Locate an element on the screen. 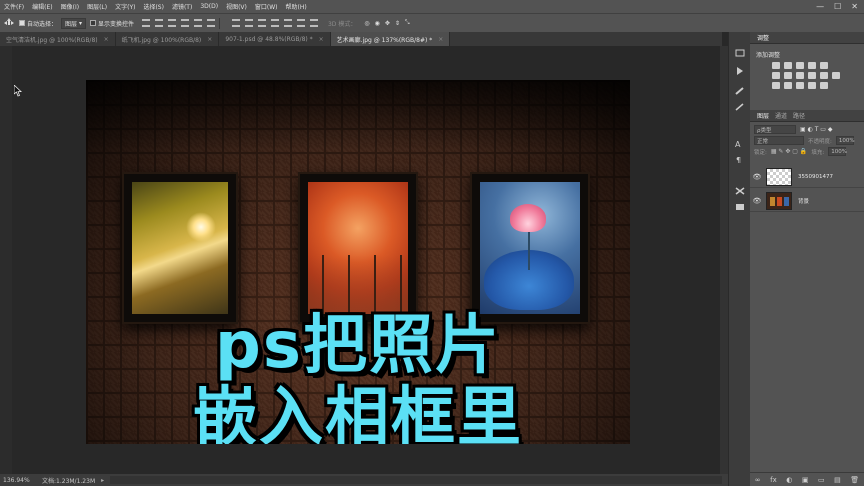  curves-icon is located at coordinates (800, 65).